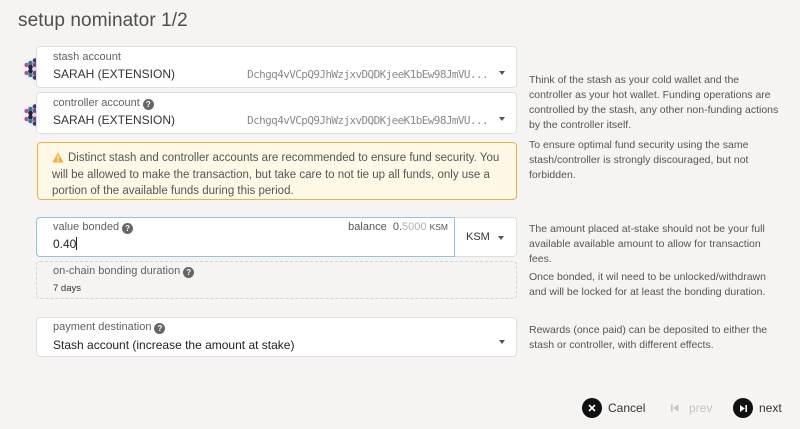 The height and width of the screenshot is (429, 800). Describe the element at coordinates (743, 408) in the screenshot. I see `skip-forward-icon` at that location.